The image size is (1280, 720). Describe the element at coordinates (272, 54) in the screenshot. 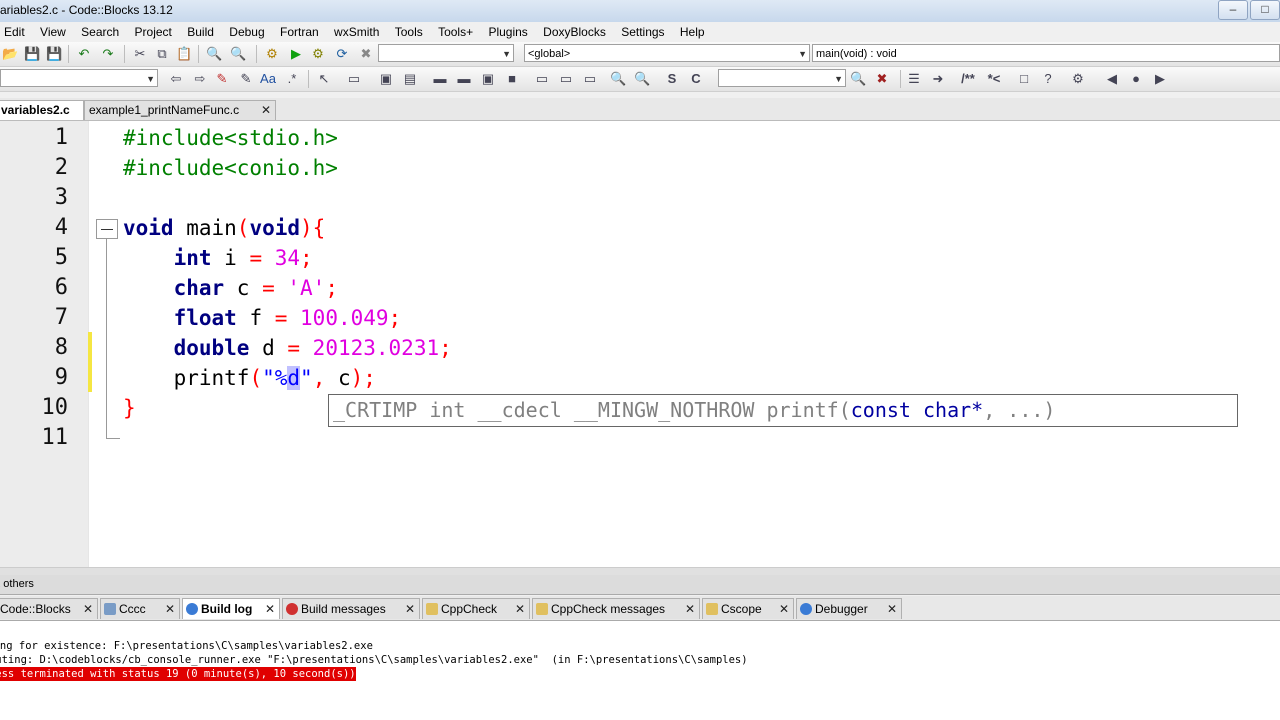

I see `build-gear-icon: ⚙` at that location.